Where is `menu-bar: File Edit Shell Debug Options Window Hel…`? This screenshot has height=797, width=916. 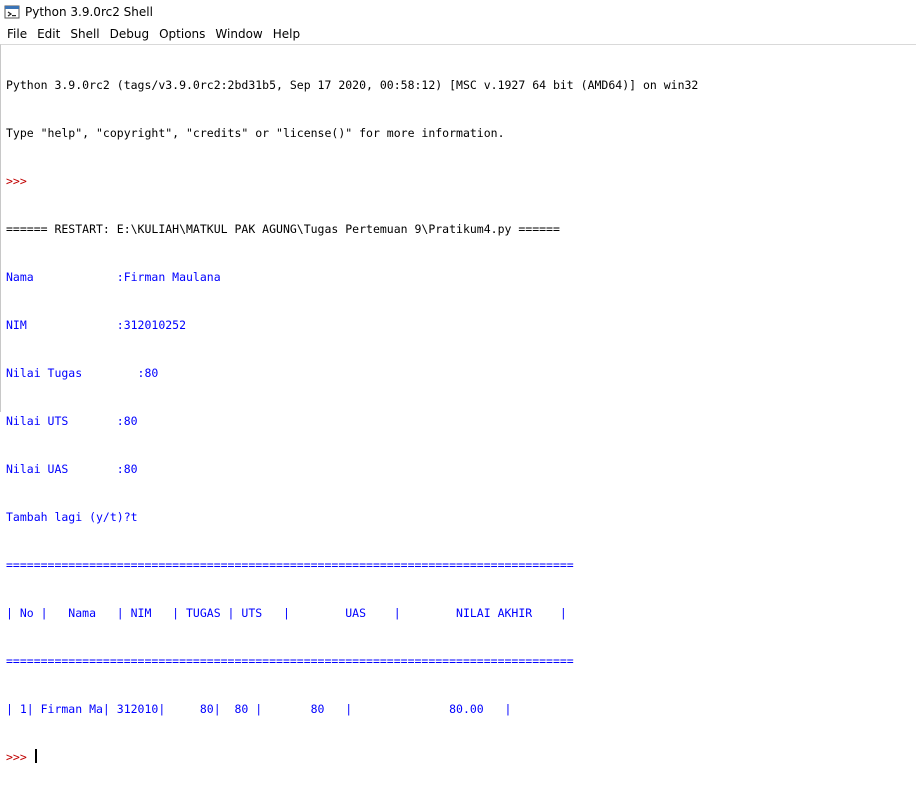
menu-bar: File Edit Shell Debug Options Window Hel… is located at coordinates (458, 34).